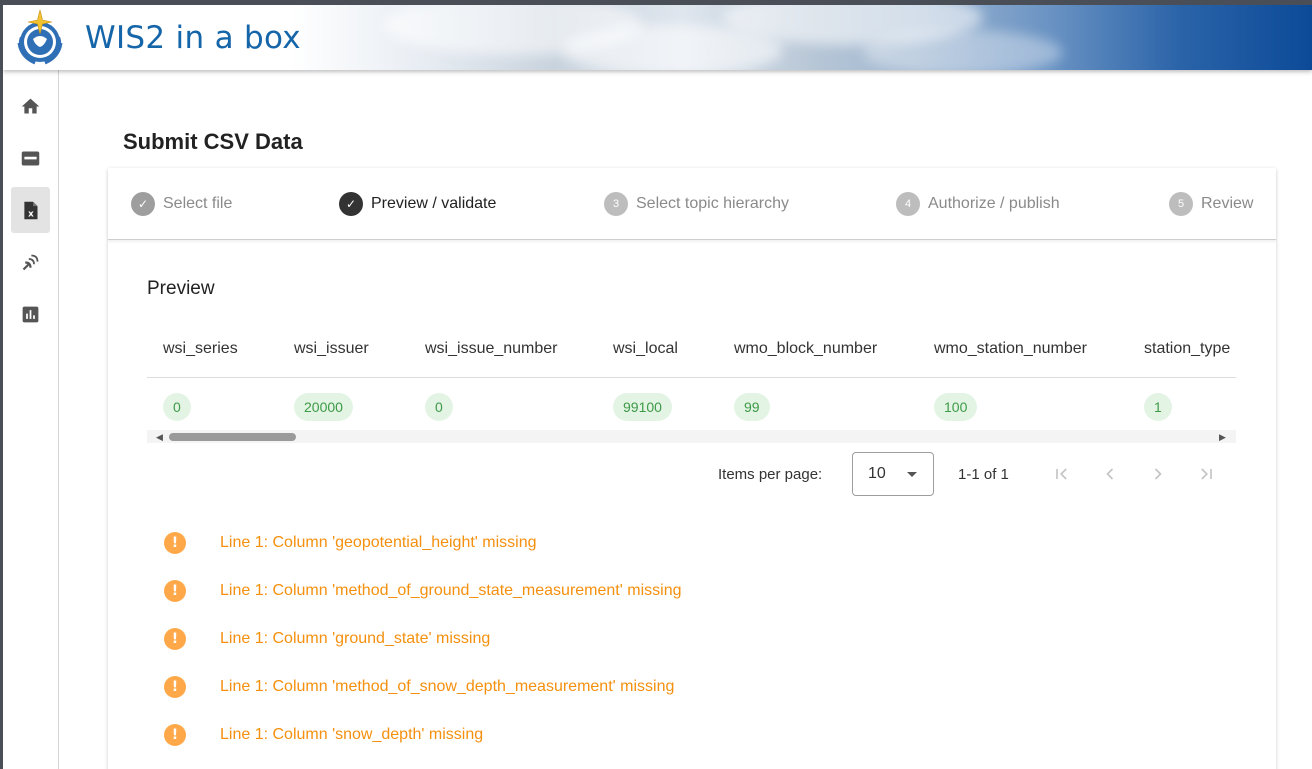  I want to click on sidebar-item-csv-upload: x, so click(30, 210).